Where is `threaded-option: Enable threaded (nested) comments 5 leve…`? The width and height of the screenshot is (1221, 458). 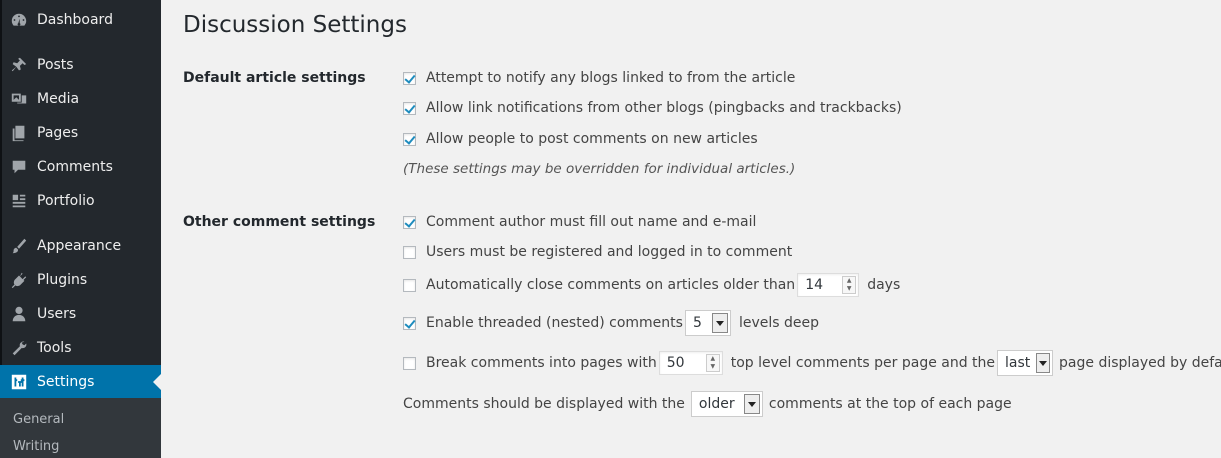
threaded-option: Enable threaded (nested) comments 5 leve… is located at coordinates (611, 323).